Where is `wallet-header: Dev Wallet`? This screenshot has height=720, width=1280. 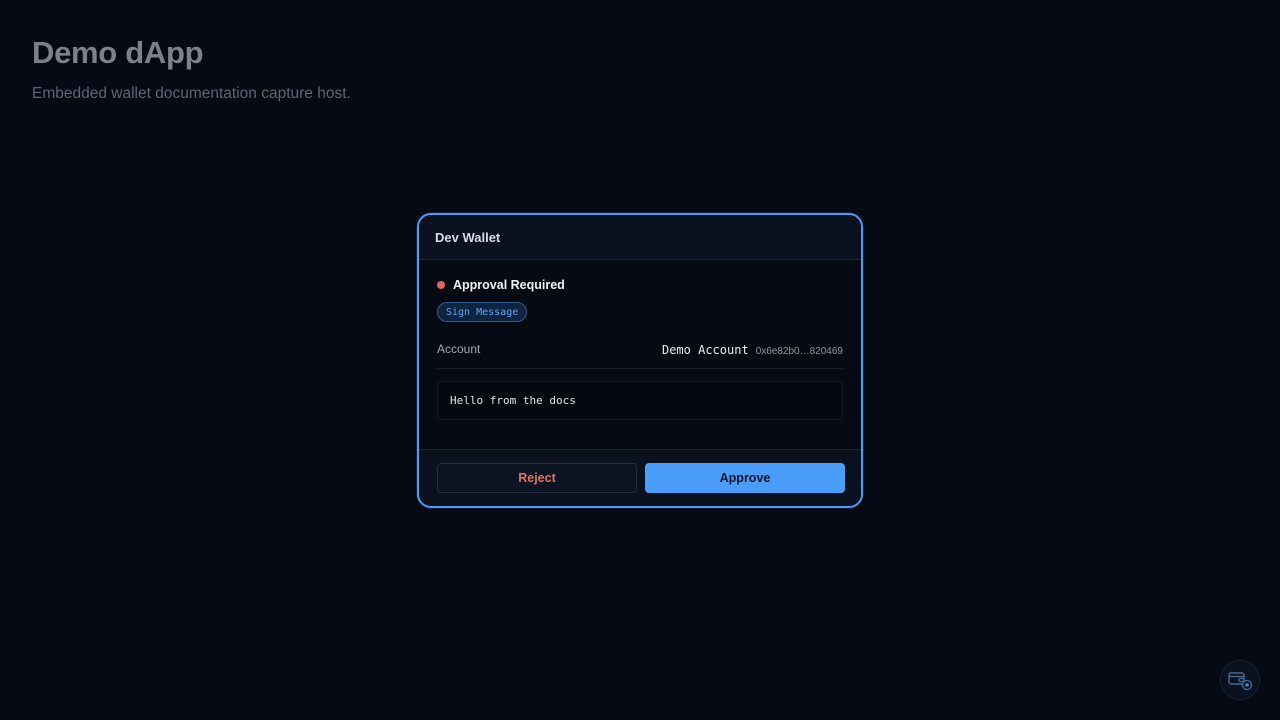
wallet-header: Dev Wallet is located at coordinates (640, 237).